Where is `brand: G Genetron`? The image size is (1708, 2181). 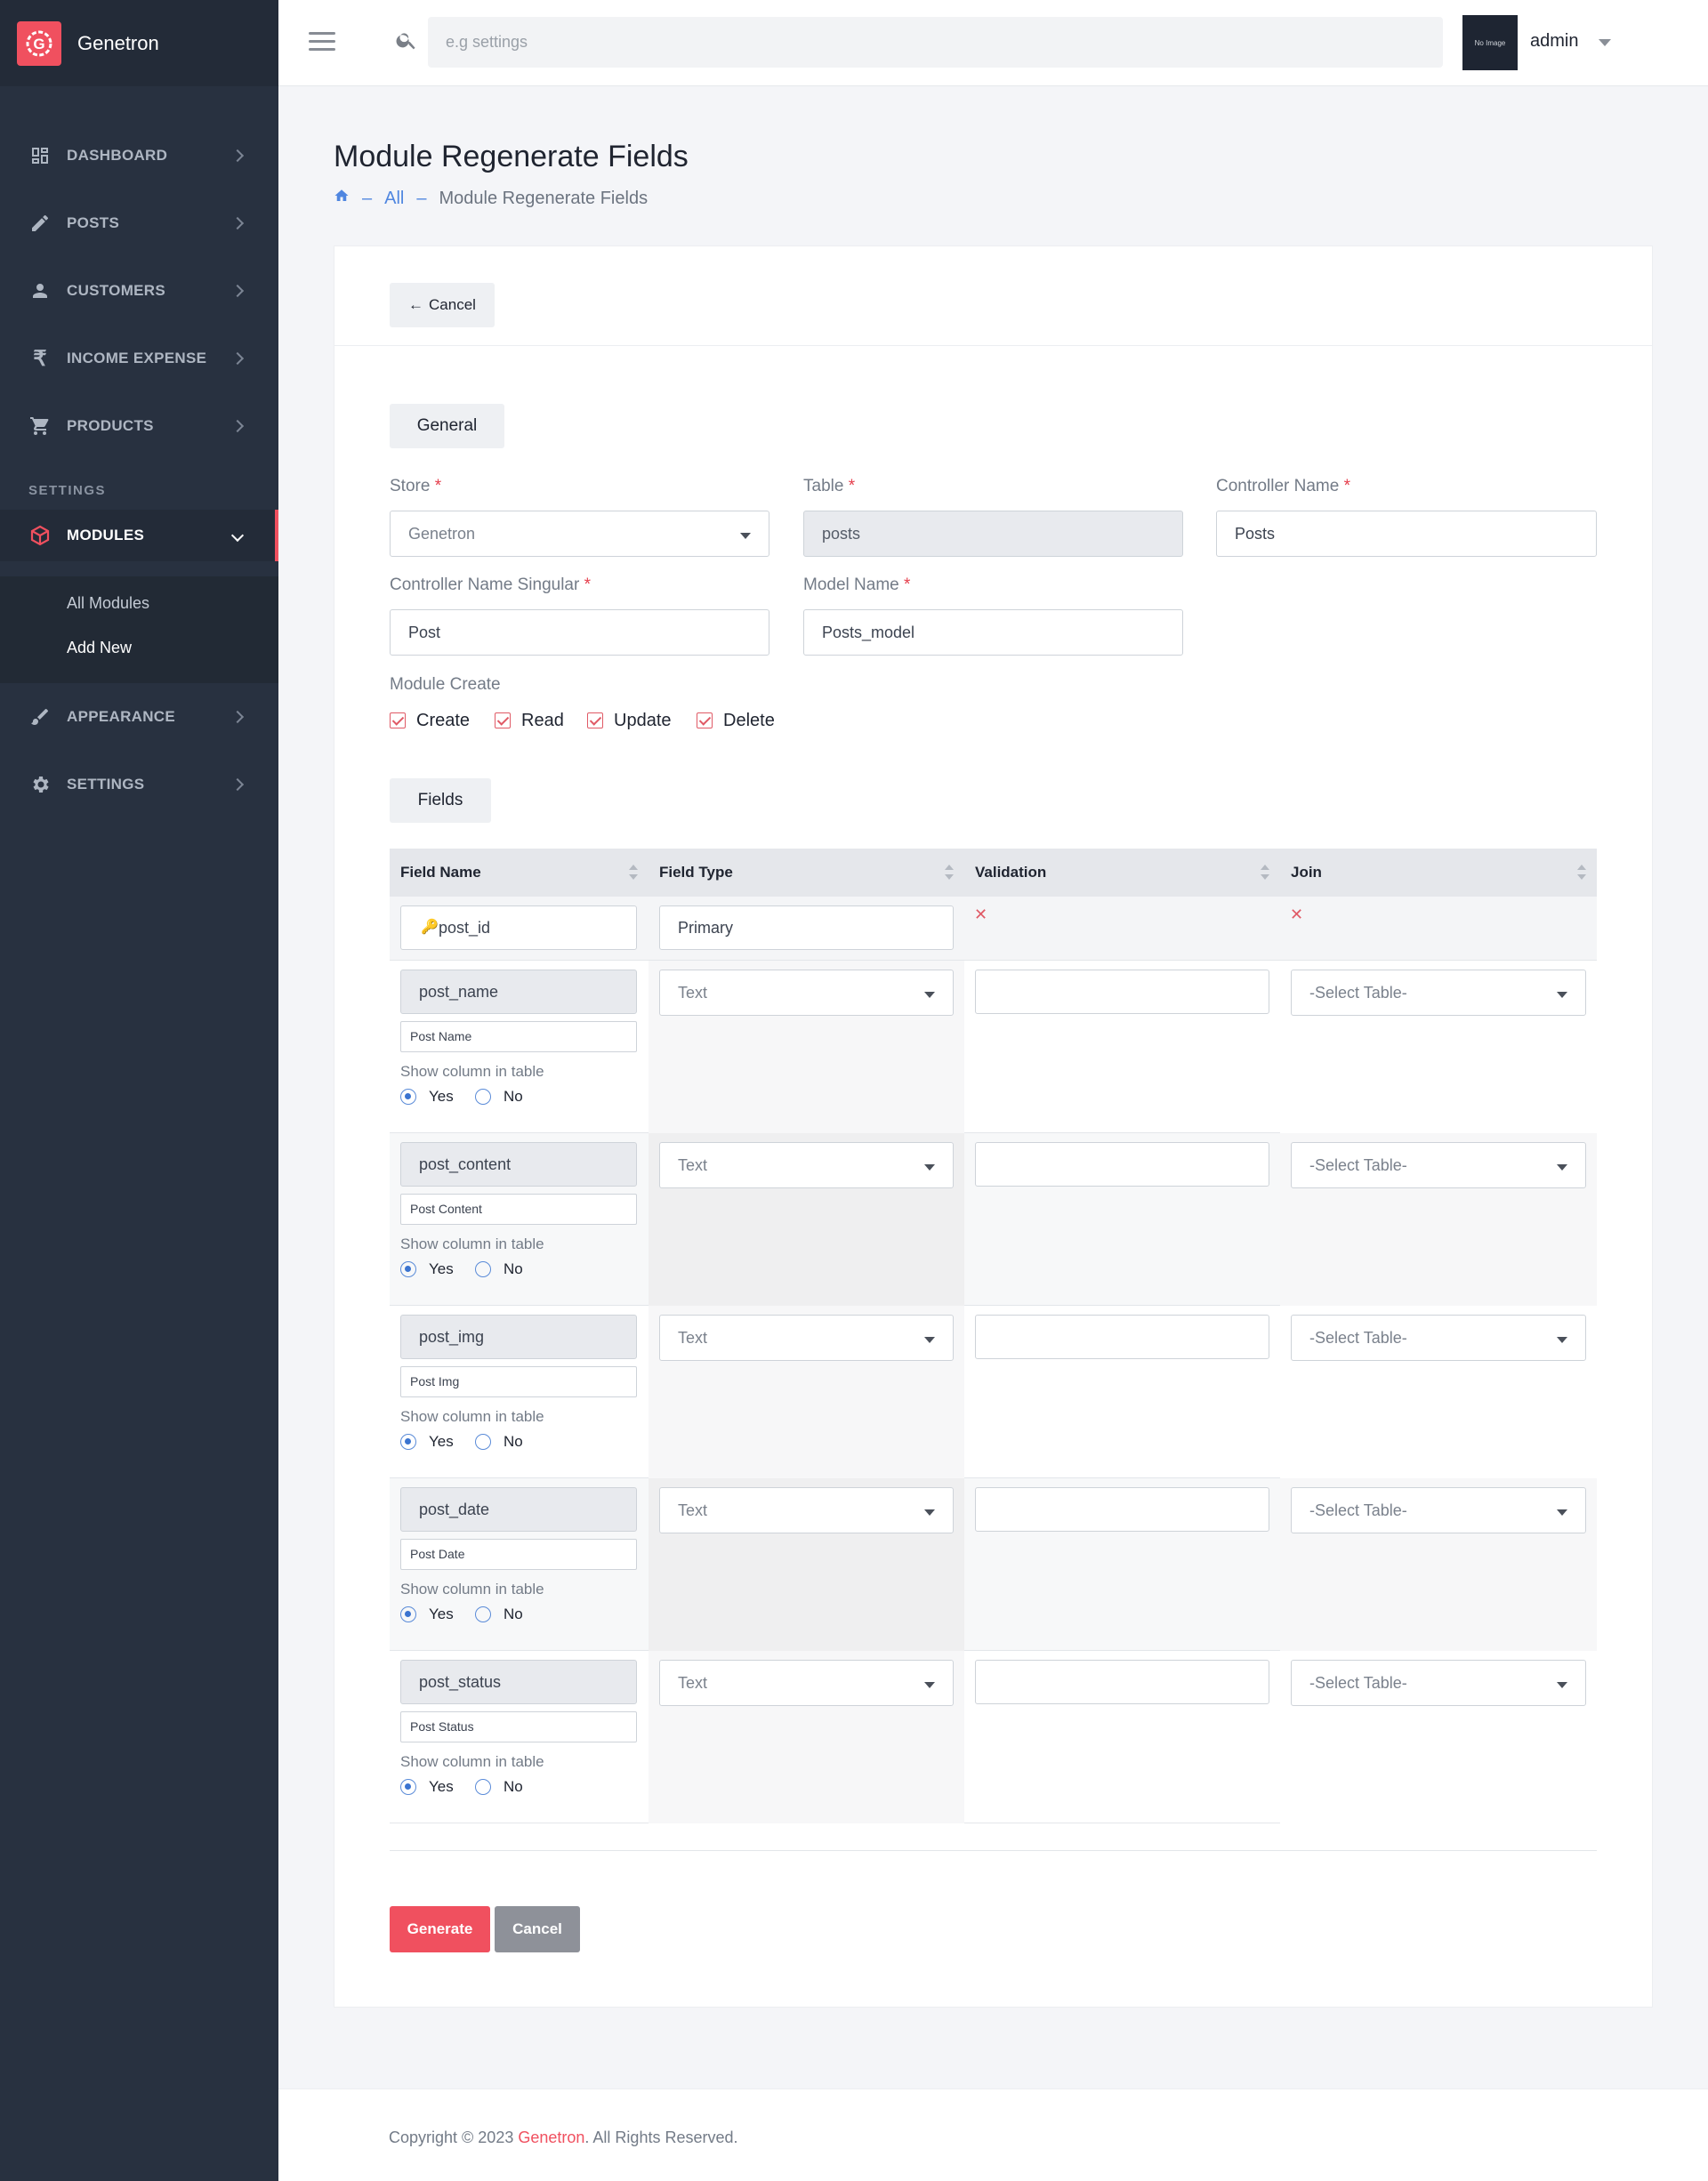
brand: G Genetron is located at coordinates (139, 43).